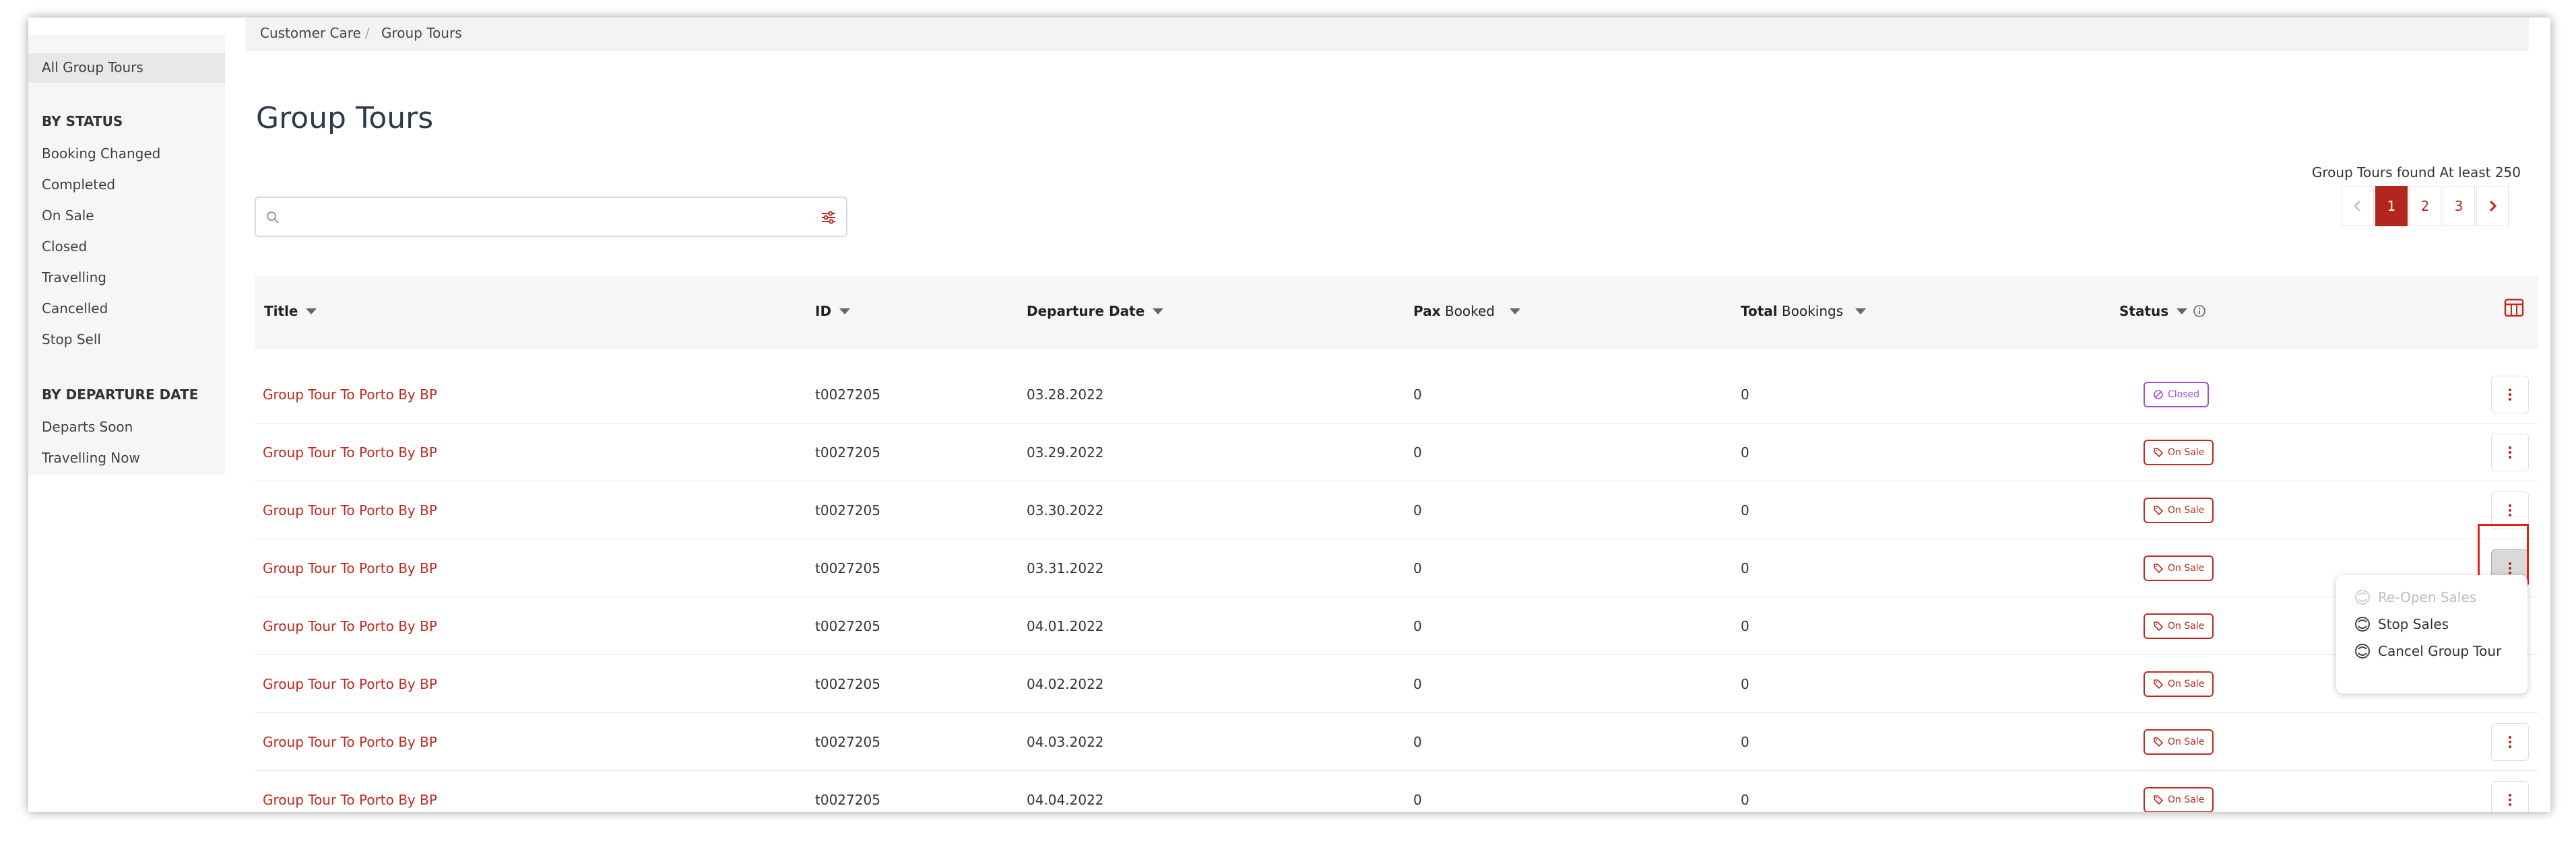 Image resolution: width=2576 pixels, height=843 pixels. What do you see at coordinates (1065, 452) in the screenshot?
I see `departure-date: 03.29.2022` at bounding box center [1065, 452].